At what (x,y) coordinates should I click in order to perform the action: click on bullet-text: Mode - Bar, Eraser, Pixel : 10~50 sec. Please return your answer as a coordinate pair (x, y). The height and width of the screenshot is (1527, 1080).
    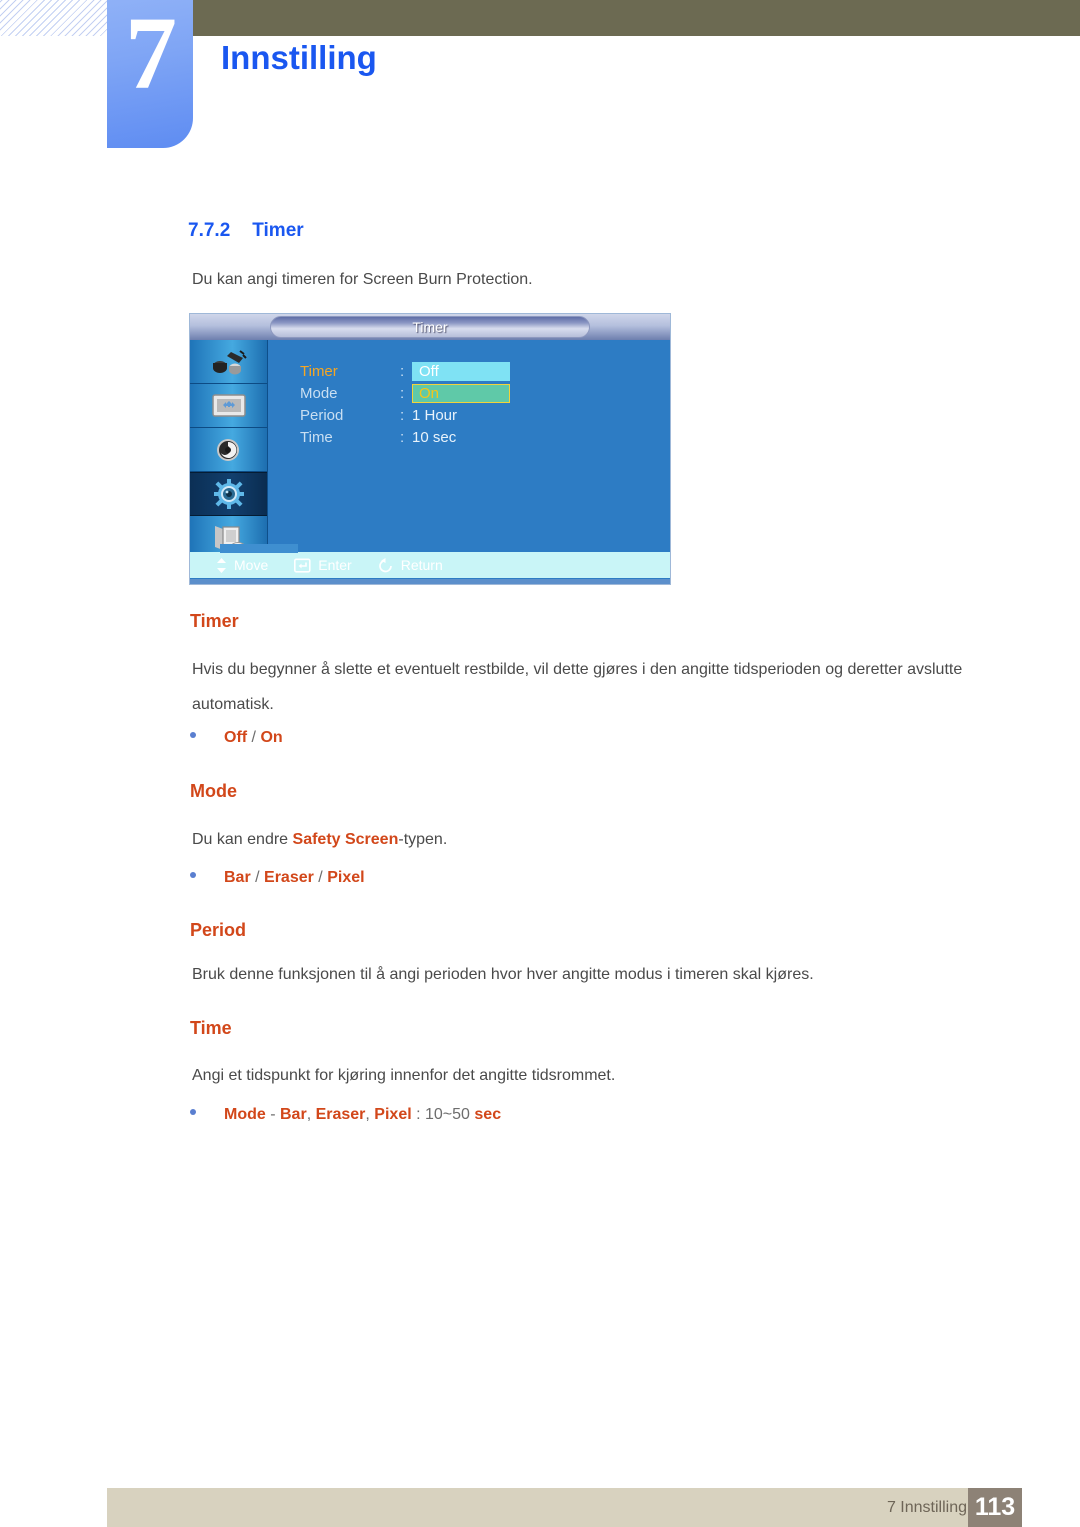
    Looking at the image, I should click on (363, 1114).